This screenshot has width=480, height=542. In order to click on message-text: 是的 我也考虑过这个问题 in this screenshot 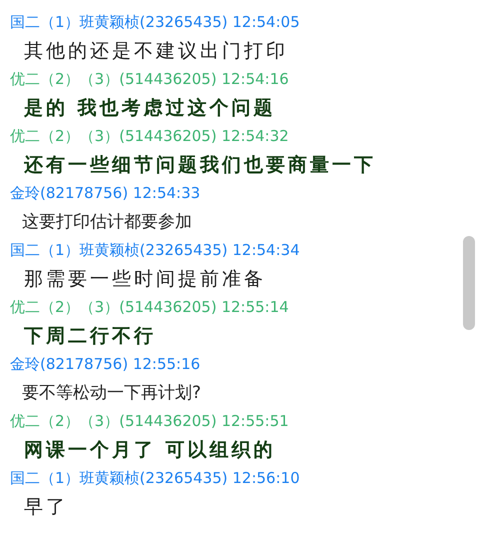, I will do `click(150, 108)`.